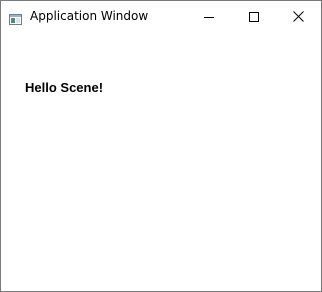 This screenshot has height=292, width=322. What do you see at coordinates (89, 16) in the screenshot?
I see `window-title: Application Window` at bounding box center [89, 16].